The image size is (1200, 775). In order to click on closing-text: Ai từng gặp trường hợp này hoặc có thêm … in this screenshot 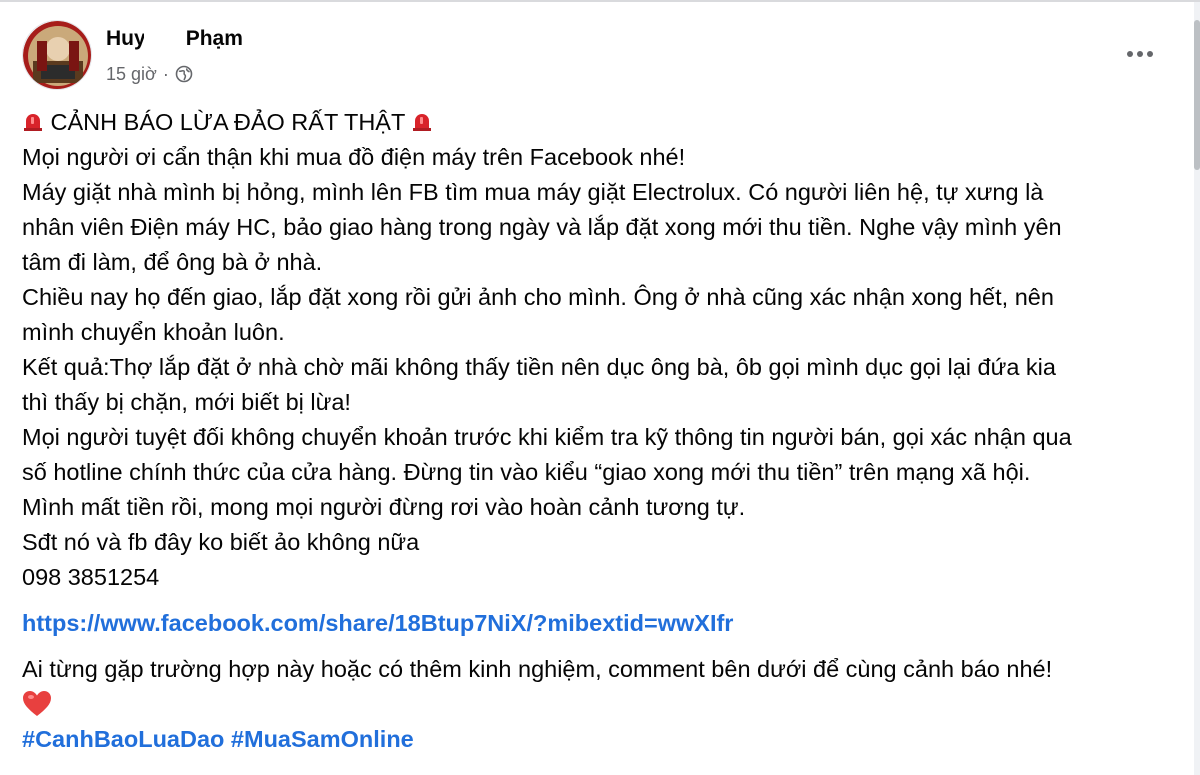, I will do `click(537, 669)`.